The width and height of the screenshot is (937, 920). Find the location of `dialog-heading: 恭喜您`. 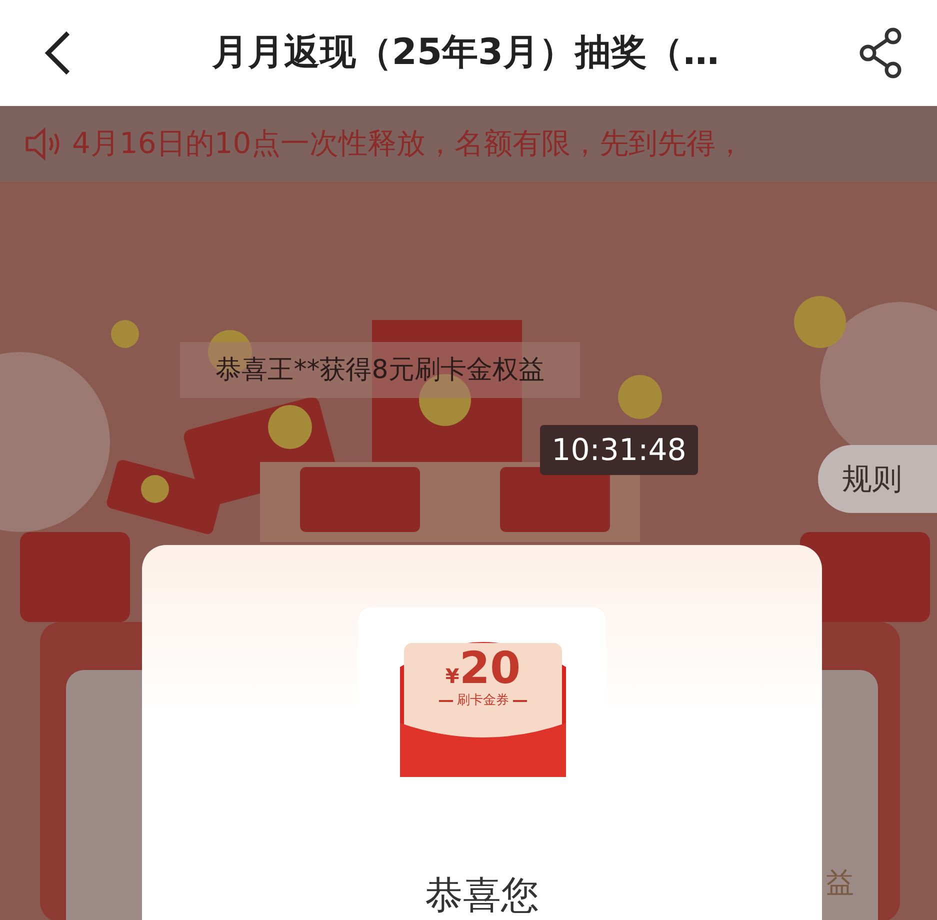

dialog-heading: 恭喜您 is located at coordinates (482, 895).